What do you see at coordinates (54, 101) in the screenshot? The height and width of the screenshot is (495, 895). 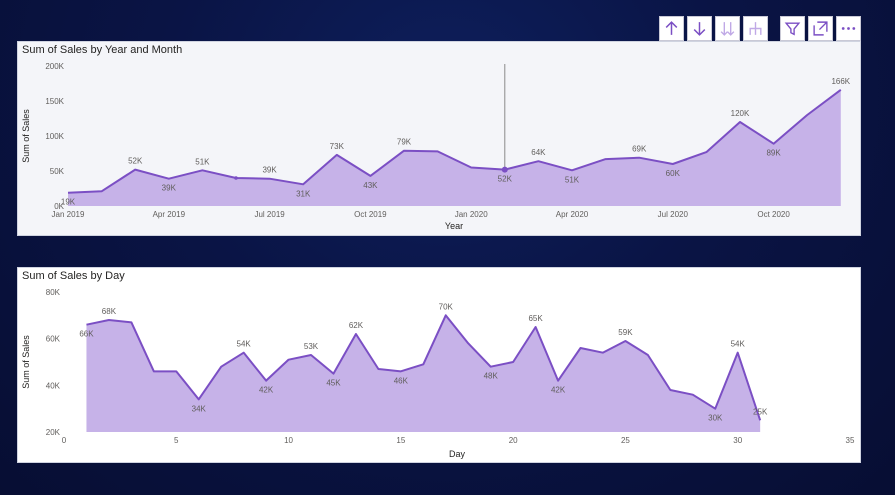 I see `y-tick-label: 150K` at bounding box center [54, 101].